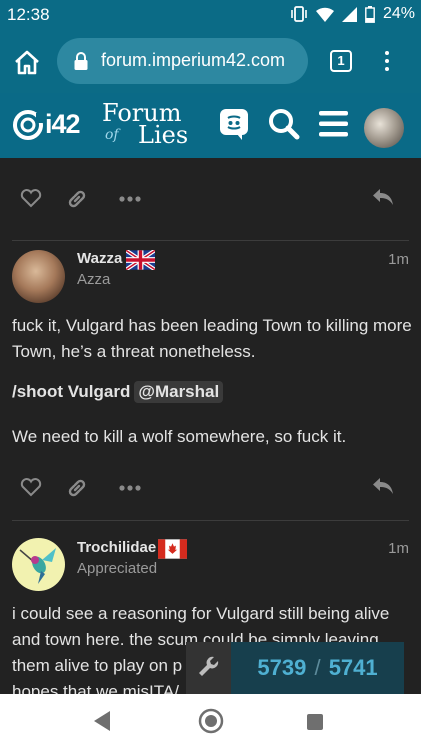 The width and height of the screenshot is (421, 750). What do you see at coordinates (117, 568) in the screenshot?
I see `post-user-title: Appreciated` at bounding box center [117, 568].